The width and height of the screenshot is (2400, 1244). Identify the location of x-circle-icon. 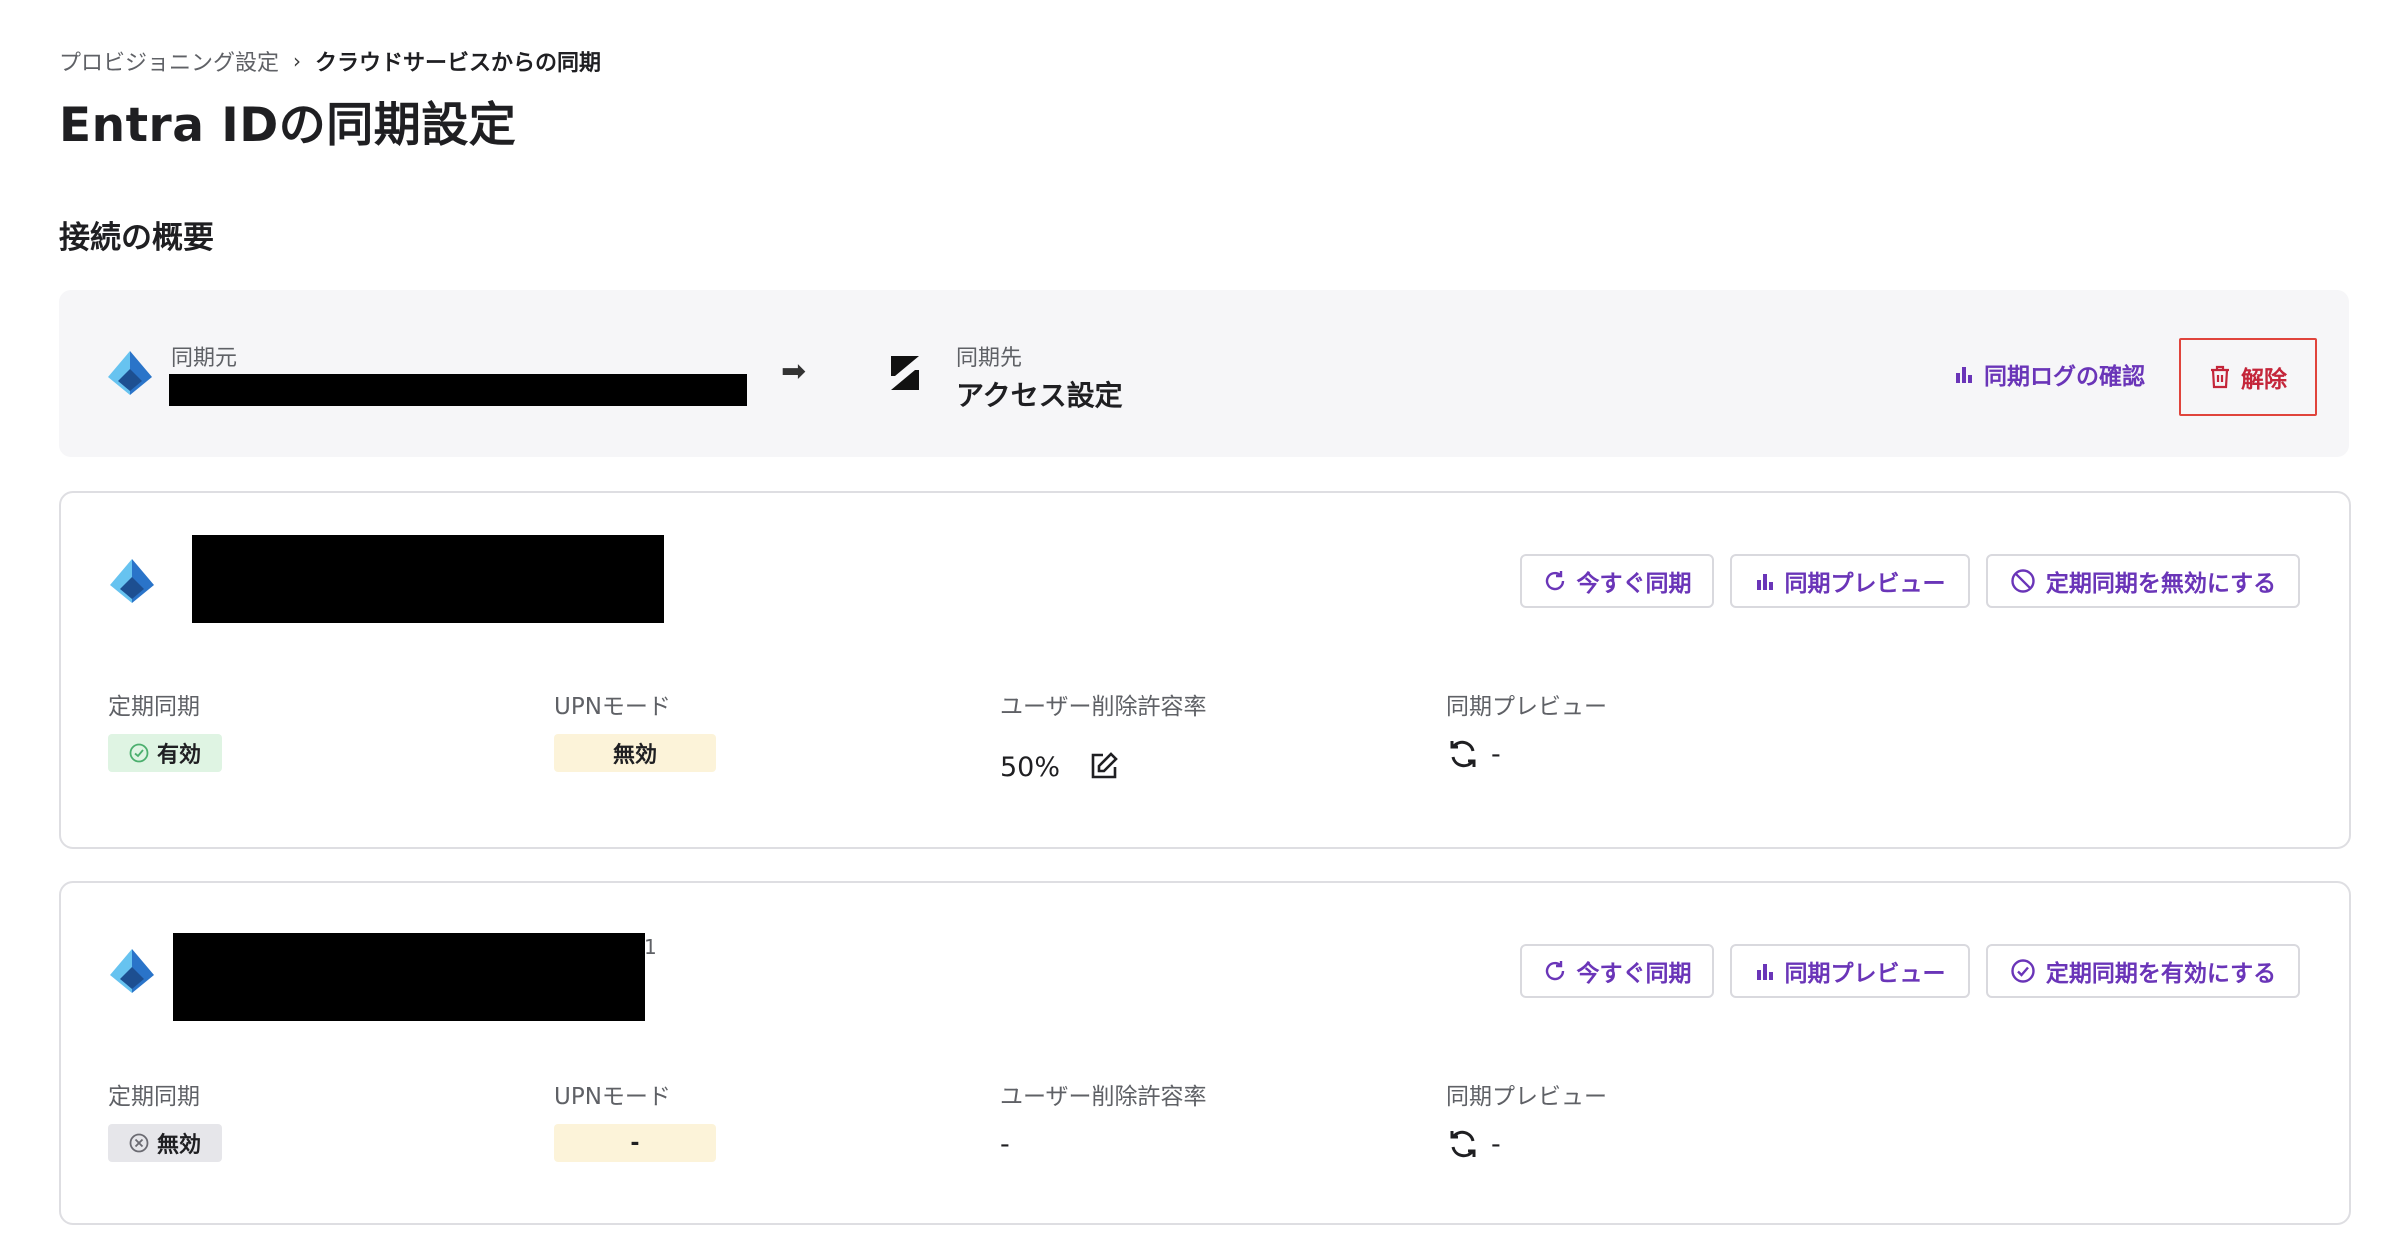
(139, 1143).